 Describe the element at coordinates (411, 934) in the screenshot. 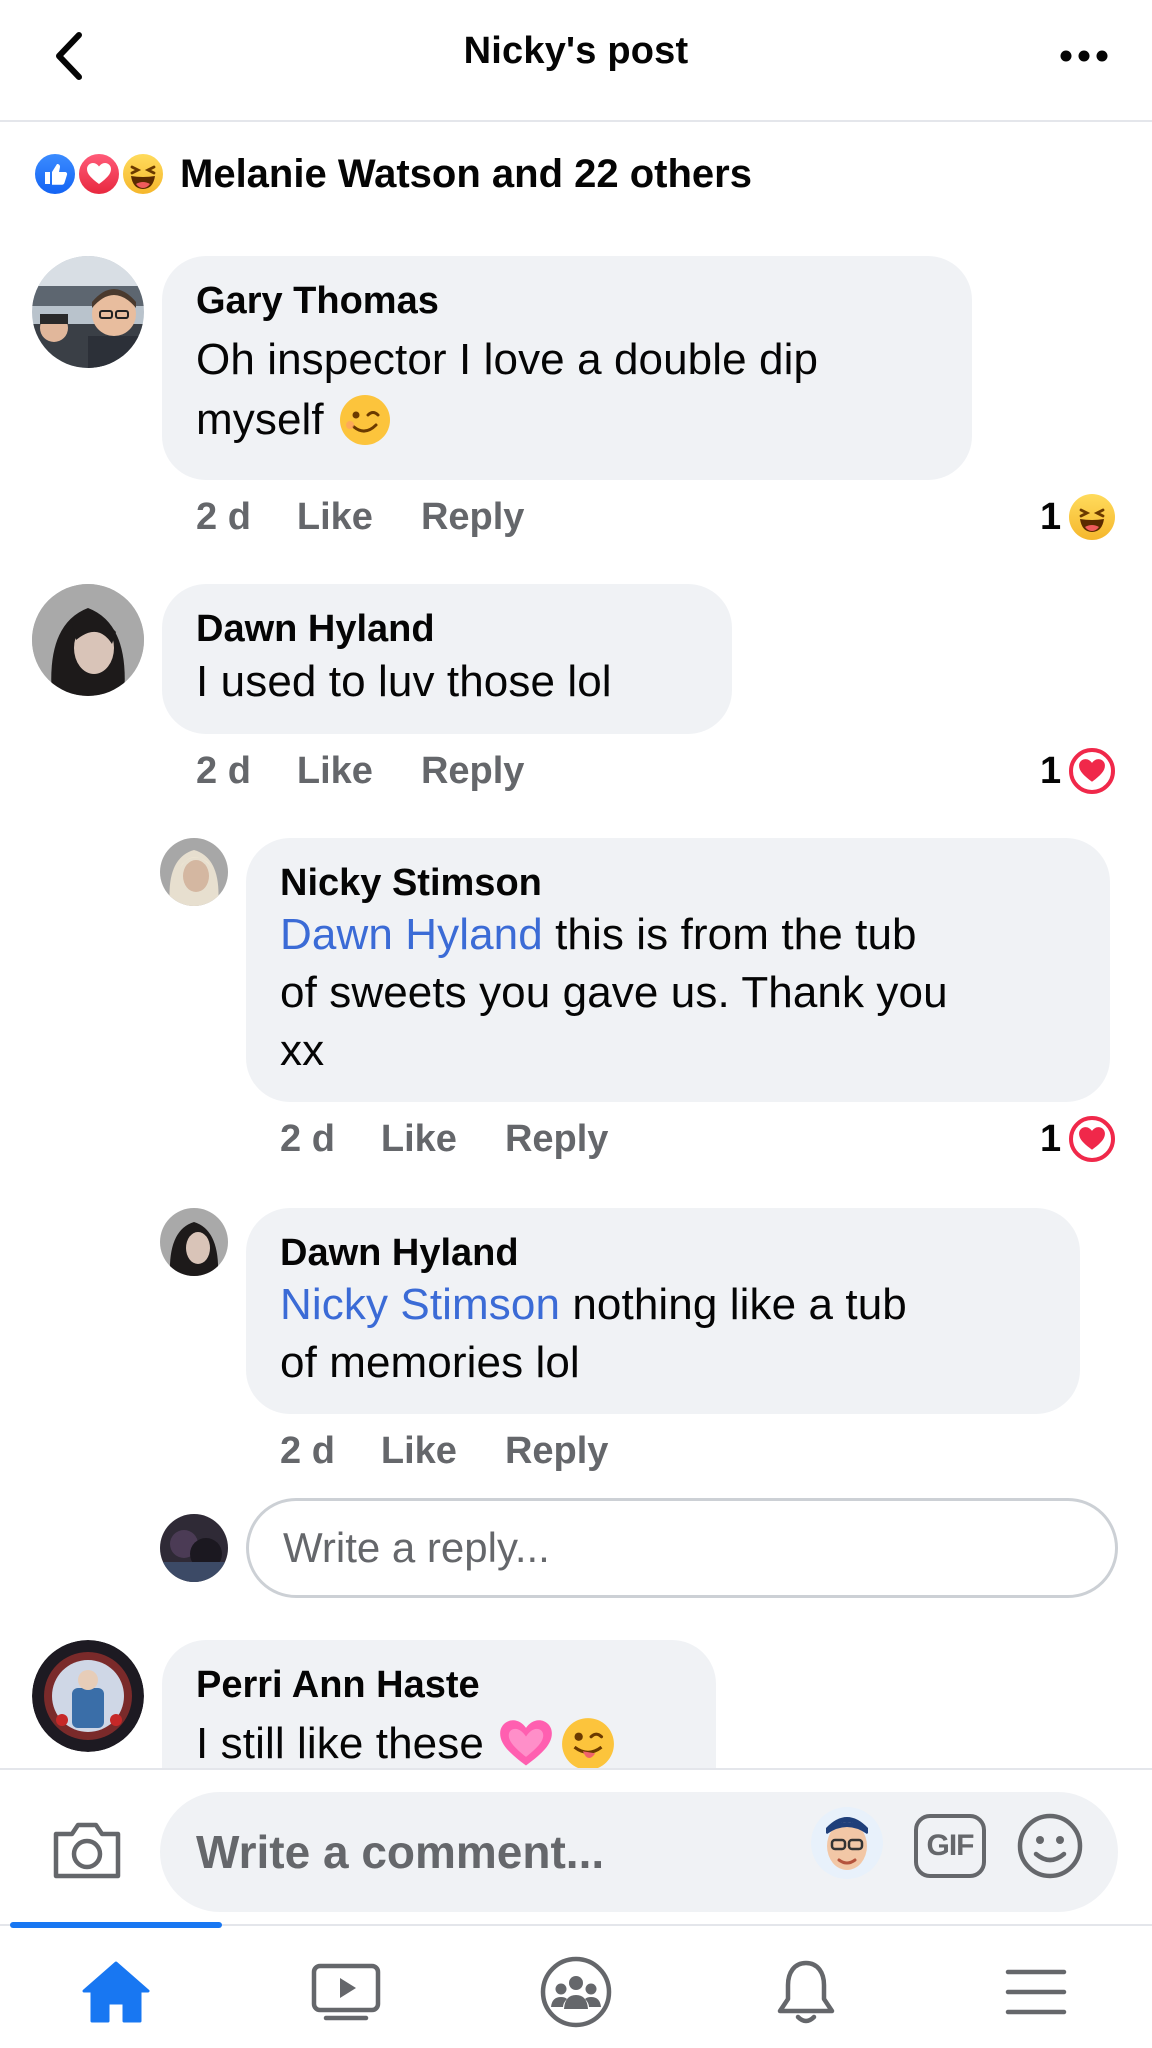

I see `mention-link: Dawn Hyland` at that location.